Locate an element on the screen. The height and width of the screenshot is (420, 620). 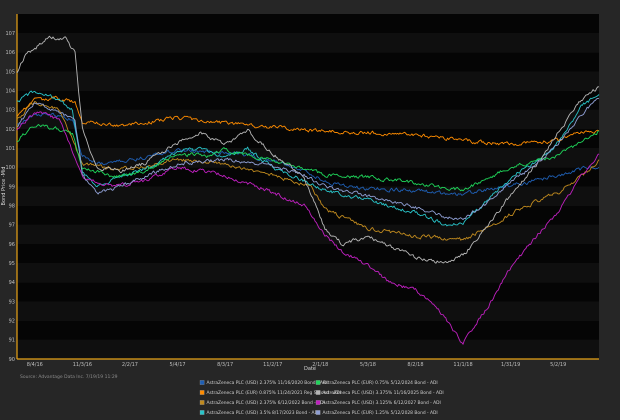
y-tick-label: 107 is located at coordinates (10, 34).